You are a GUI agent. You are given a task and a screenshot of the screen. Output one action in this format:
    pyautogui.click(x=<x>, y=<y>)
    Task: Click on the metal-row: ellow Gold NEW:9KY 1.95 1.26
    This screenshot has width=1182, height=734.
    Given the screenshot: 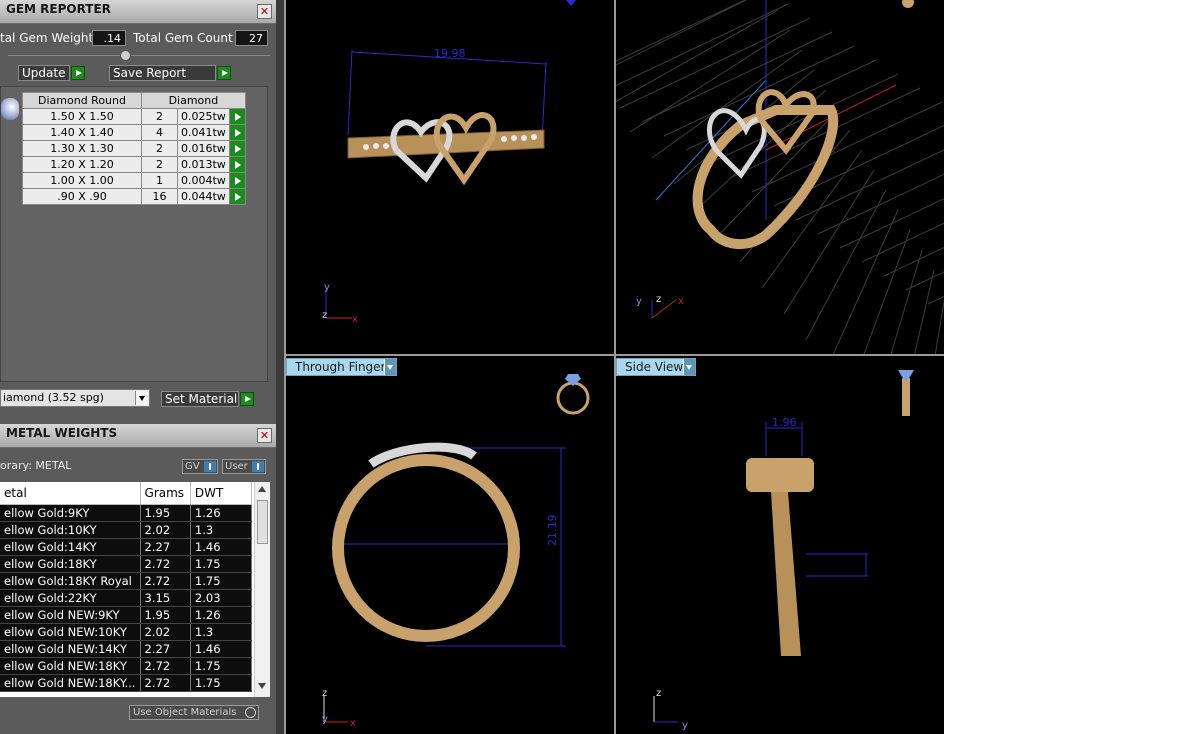 What is the action you would take?
    pyautogui.click(x=126, y=615)
    